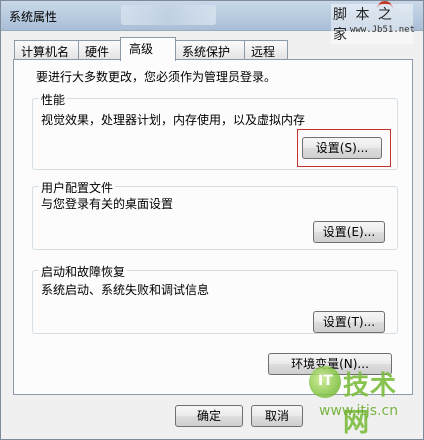  I want to click on blurred-title-area, so click(168, 15).